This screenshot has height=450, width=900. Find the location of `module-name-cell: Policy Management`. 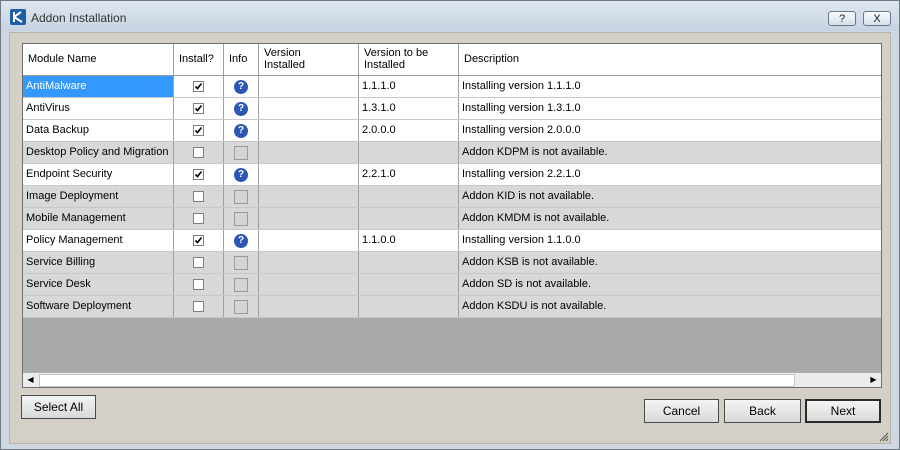

module-name-cell: Policy Management is located at coordinates (98, 240).